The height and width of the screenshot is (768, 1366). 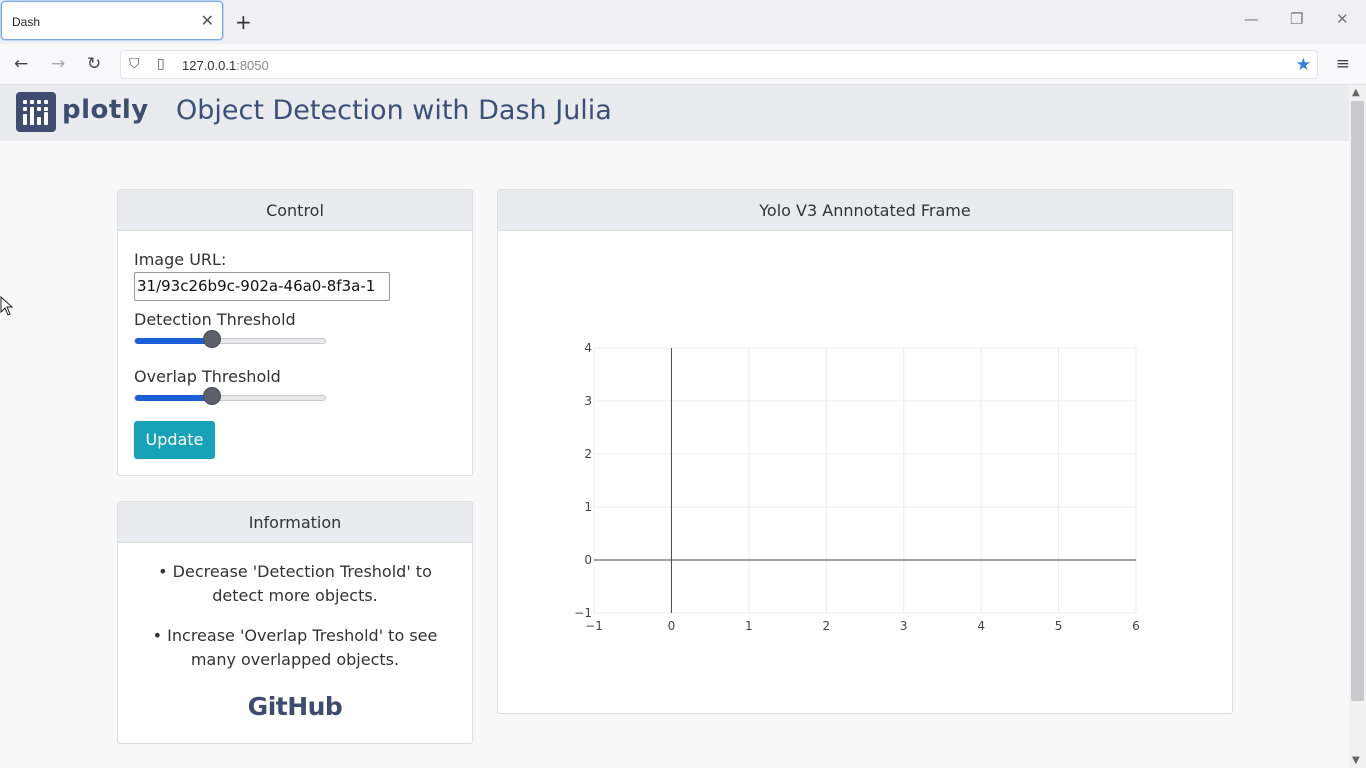 I want to click on shield-icon: ⛉, so click(x=134, y=64).